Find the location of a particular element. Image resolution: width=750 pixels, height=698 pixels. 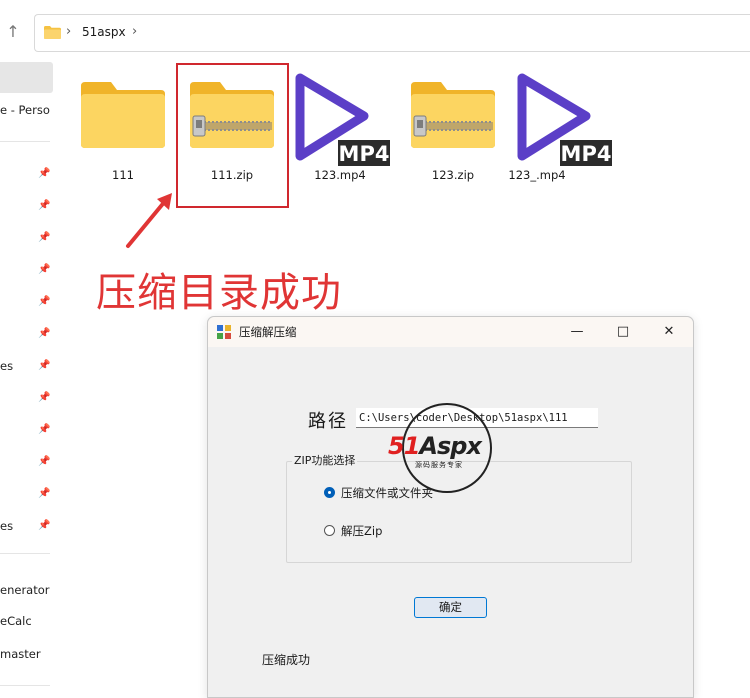

radio-compress is located at coordinates (329, 492).